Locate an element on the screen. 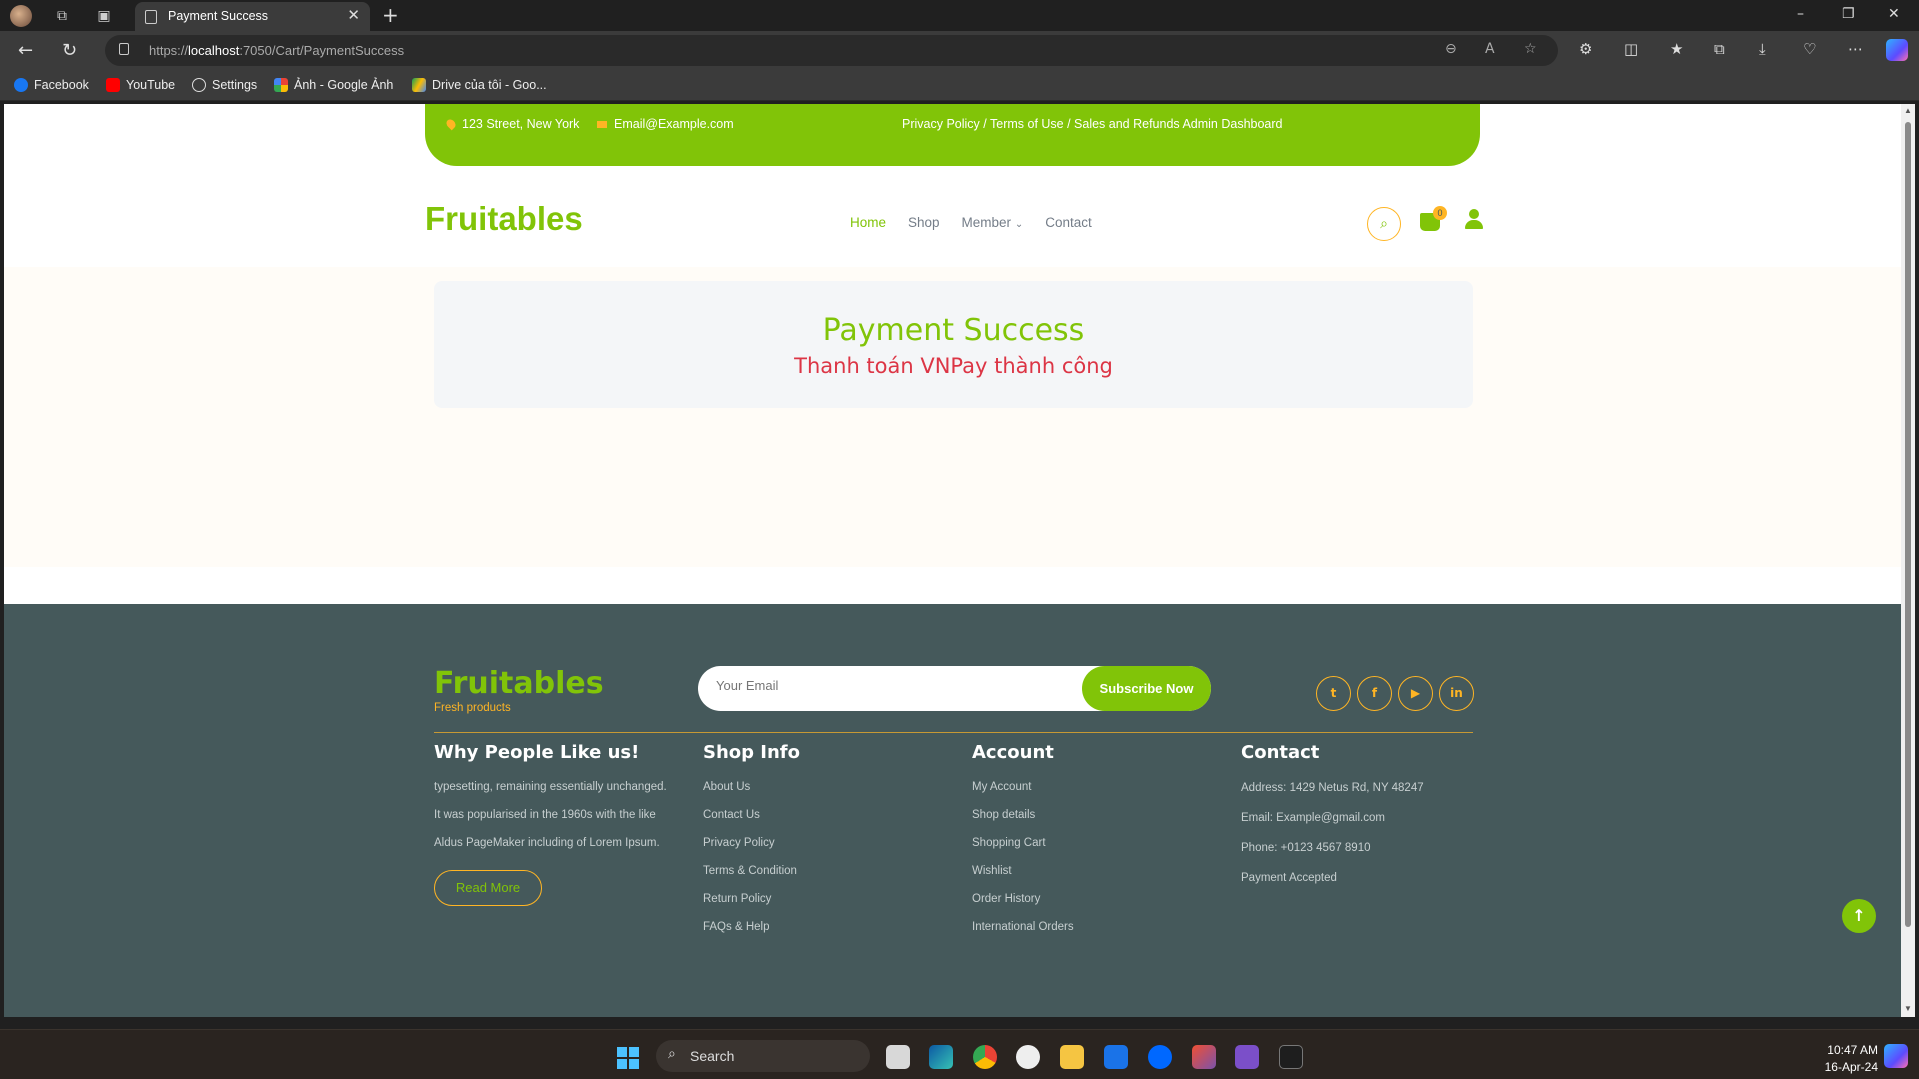 The width and height of the screenshot is (1919, 1079). scroll-up-icon: ▲ is located at coordinates (1908, 110).